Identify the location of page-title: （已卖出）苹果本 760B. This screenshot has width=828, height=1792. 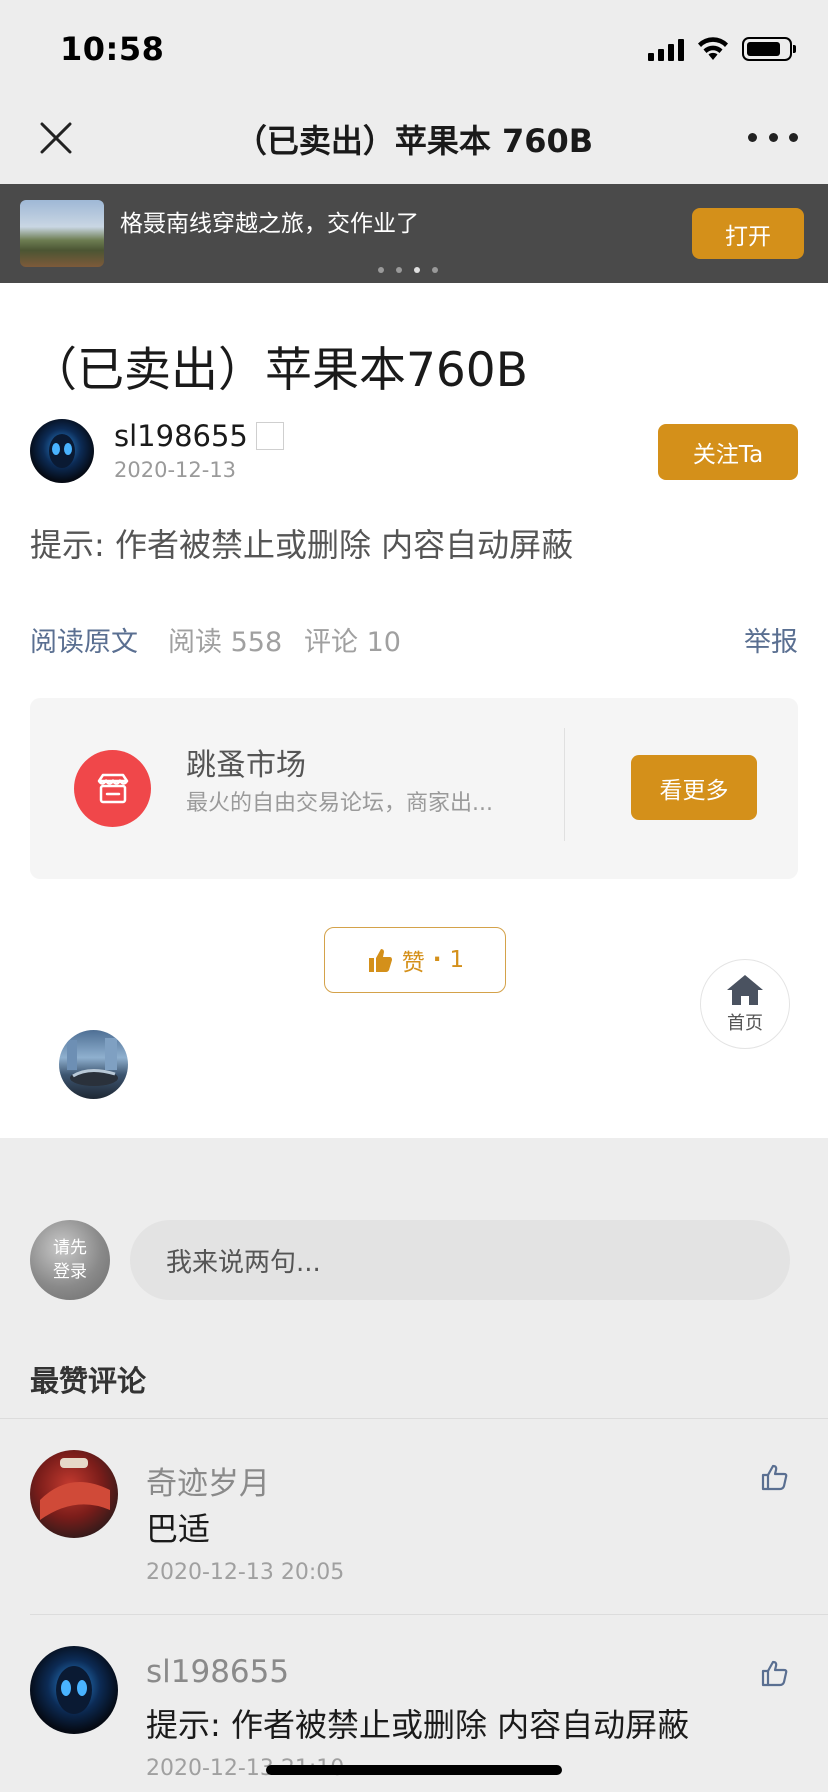
(414, 141).